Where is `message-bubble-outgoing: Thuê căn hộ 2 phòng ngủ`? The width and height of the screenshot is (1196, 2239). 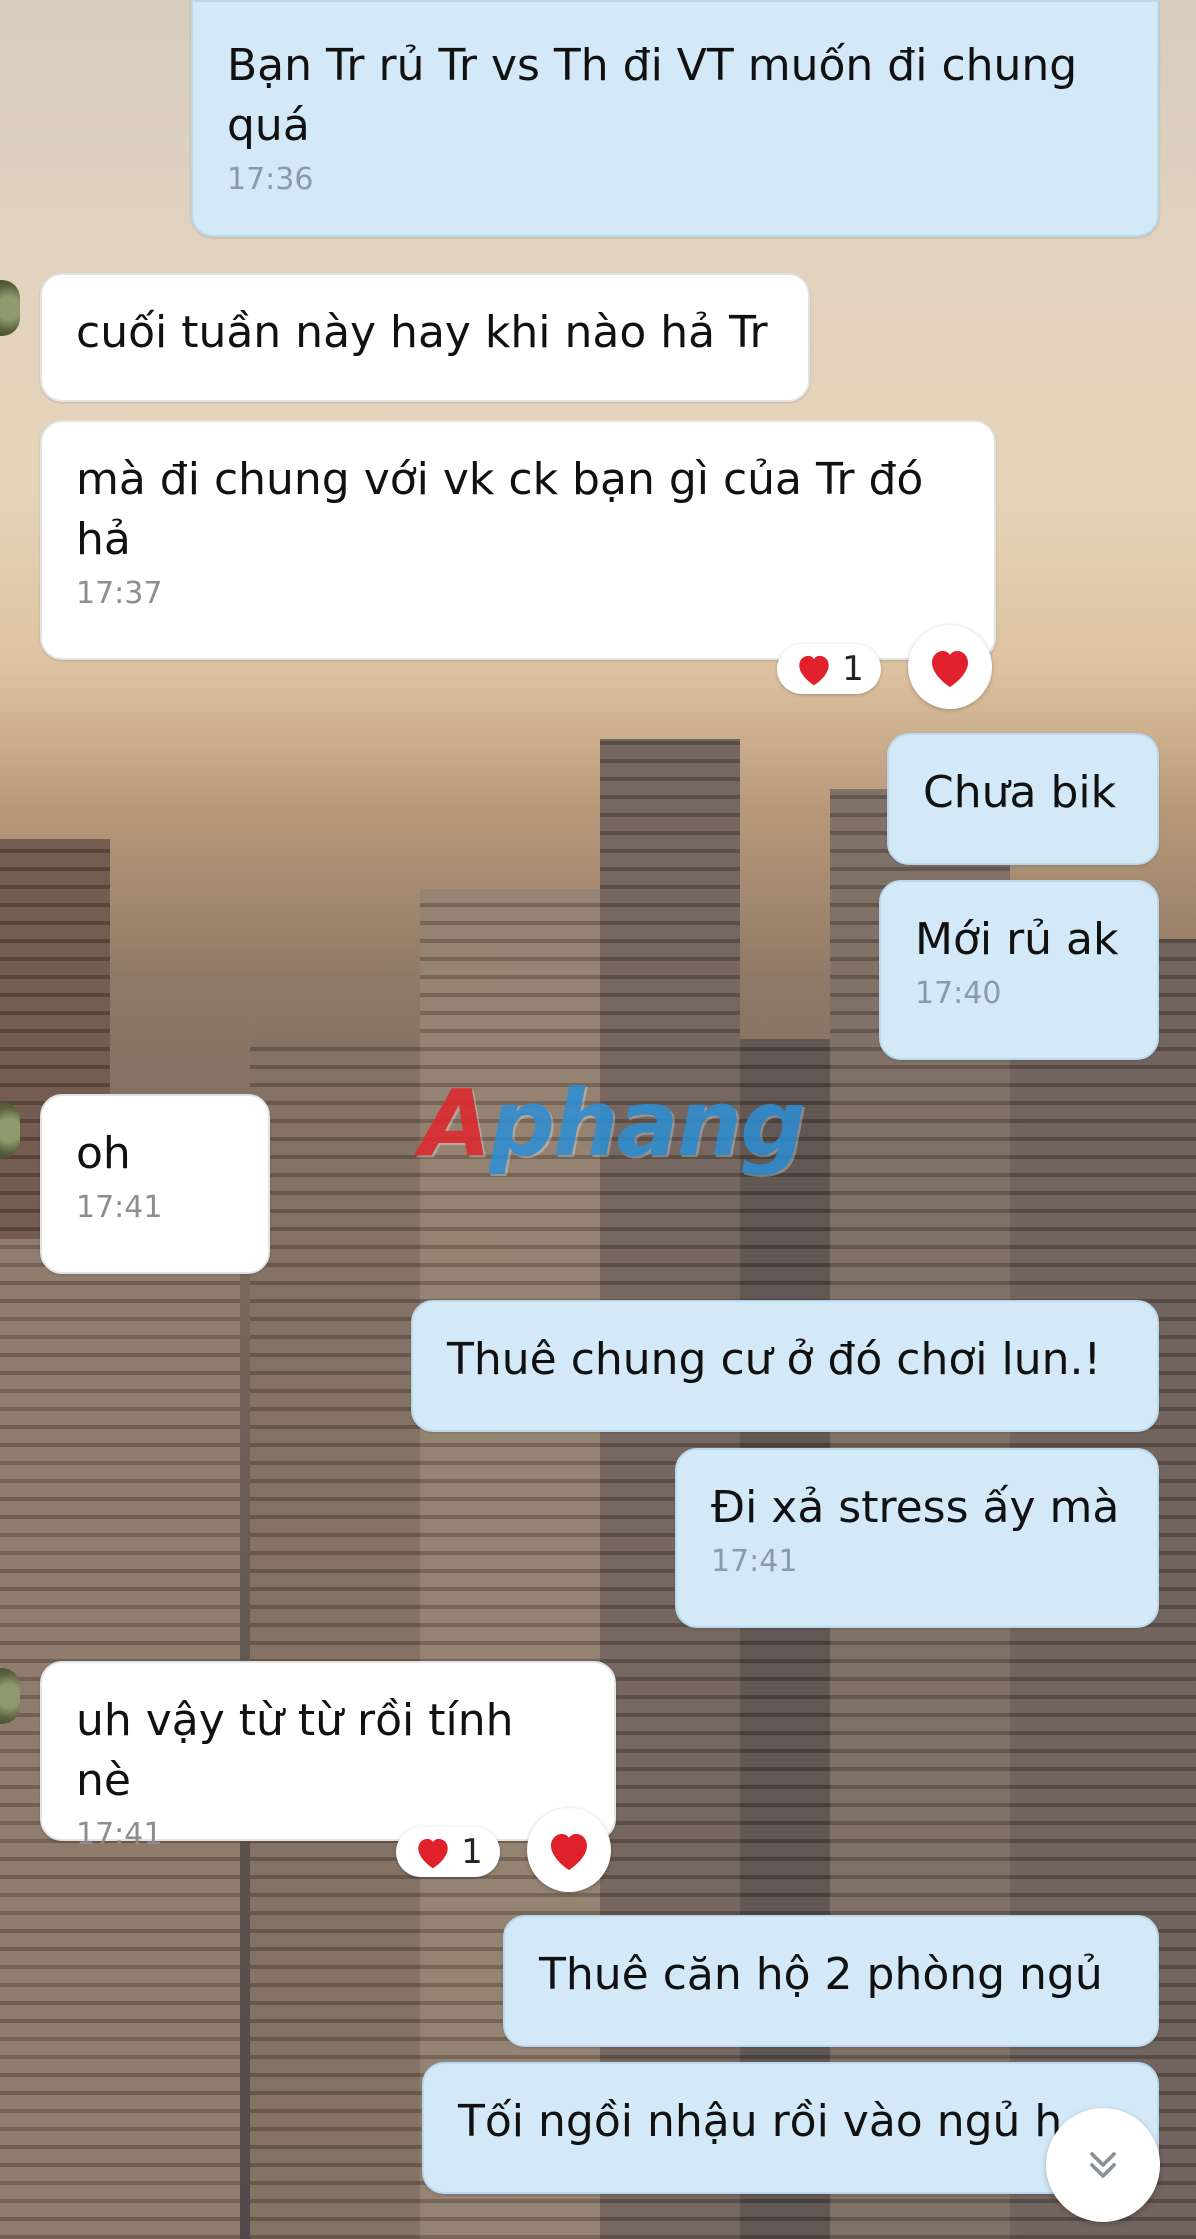
message-bubble-outgoing: Thuê căn hộ 2 phòng ngủ is located at coordinates (831, 1981).